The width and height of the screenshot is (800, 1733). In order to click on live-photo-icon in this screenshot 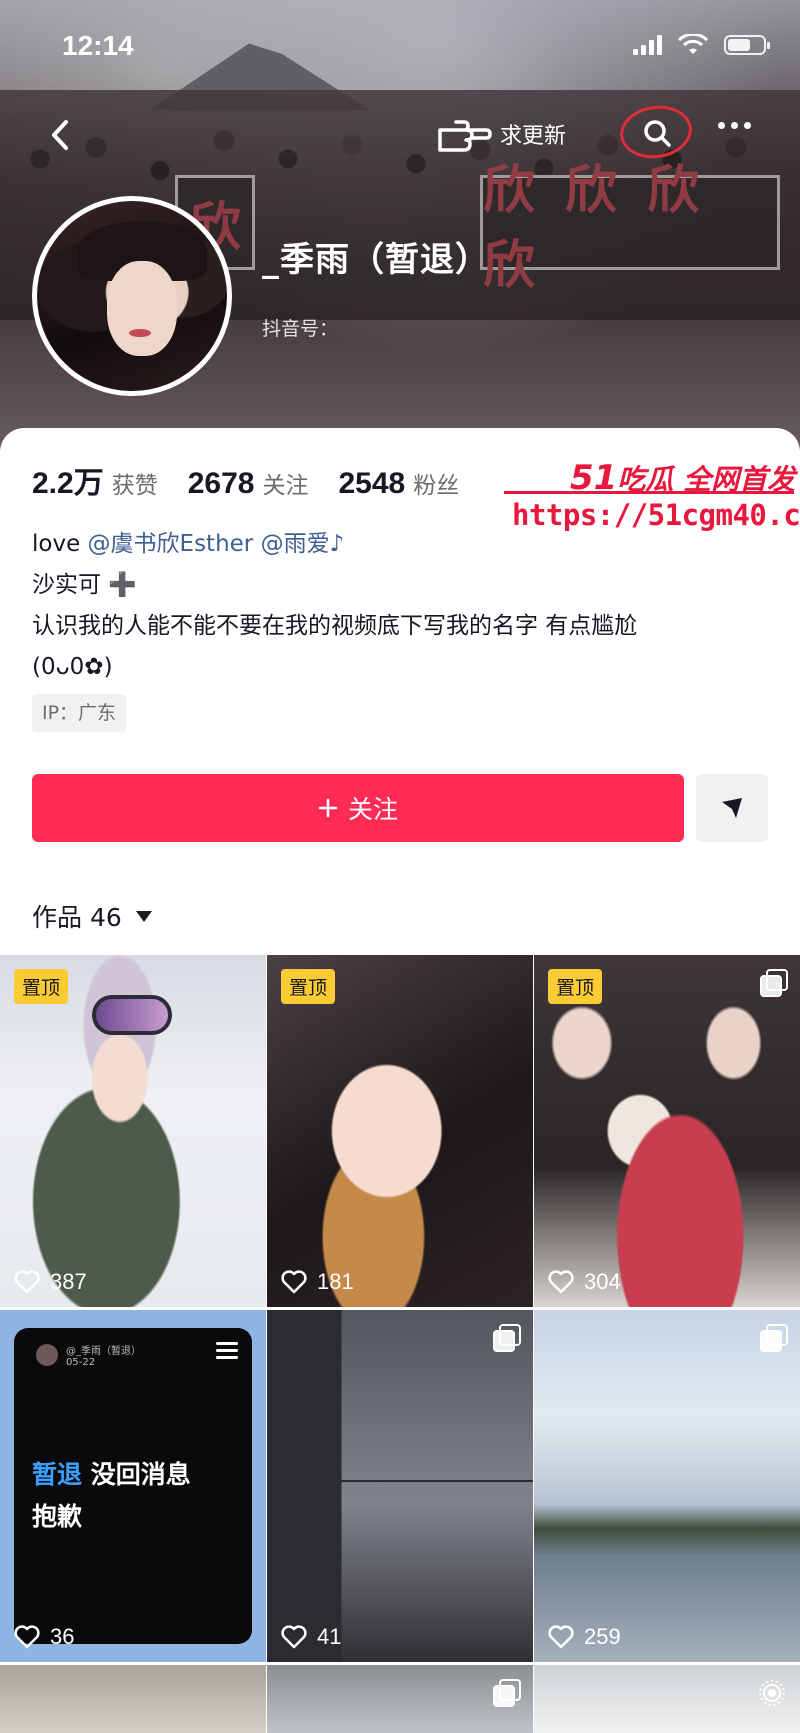, I will do `click(772, 1693)`.